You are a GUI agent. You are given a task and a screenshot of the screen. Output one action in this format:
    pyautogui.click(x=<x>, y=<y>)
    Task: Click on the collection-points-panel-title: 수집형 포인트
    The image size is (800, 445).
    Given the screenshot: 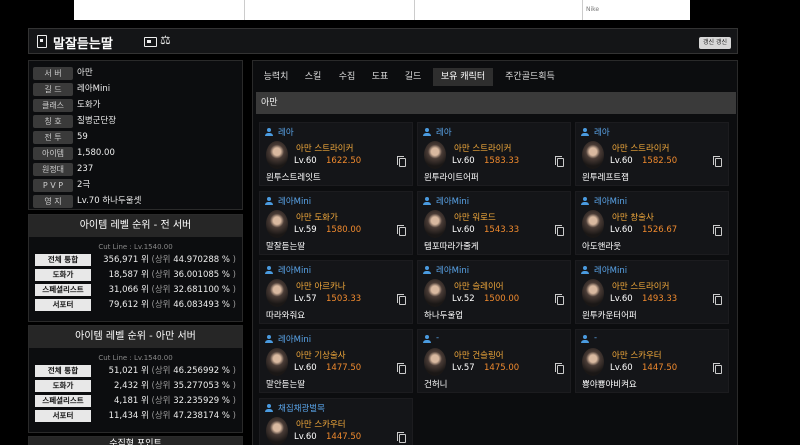 What is the action you would take?
    pyautogui.click(x=135, y=440)
    